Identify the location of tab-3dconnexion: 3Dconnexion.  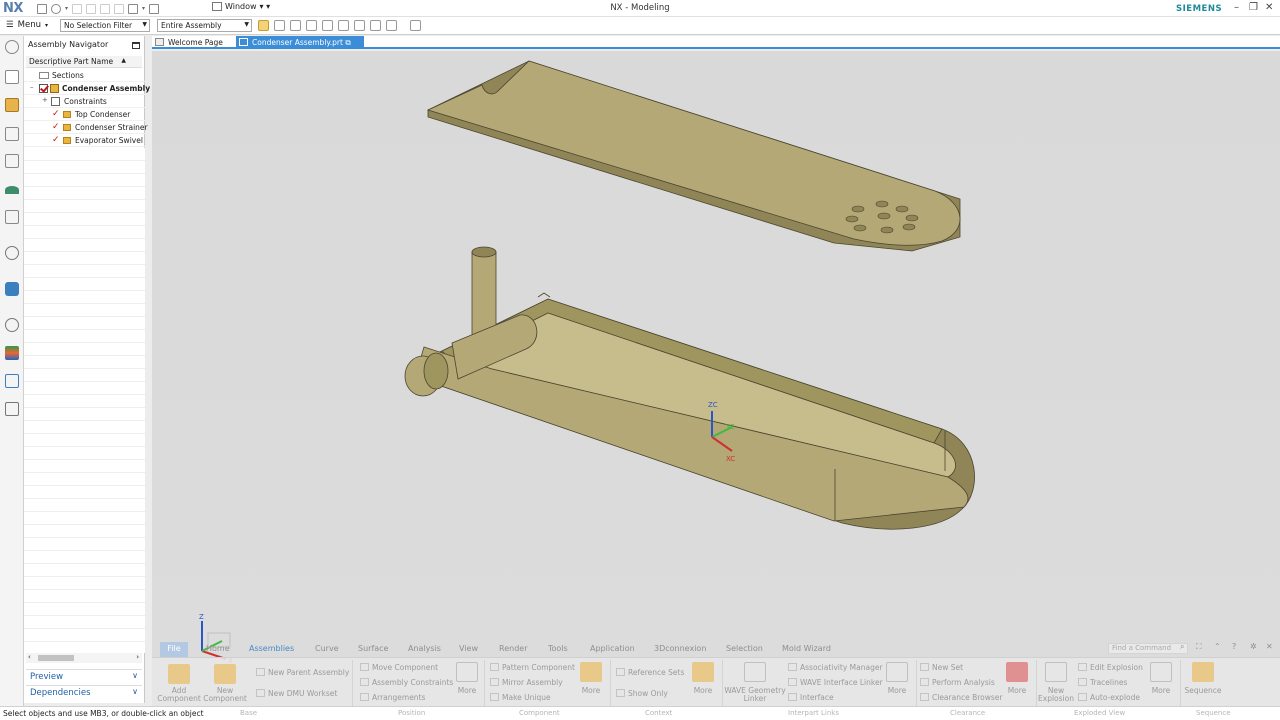
(680, 648).